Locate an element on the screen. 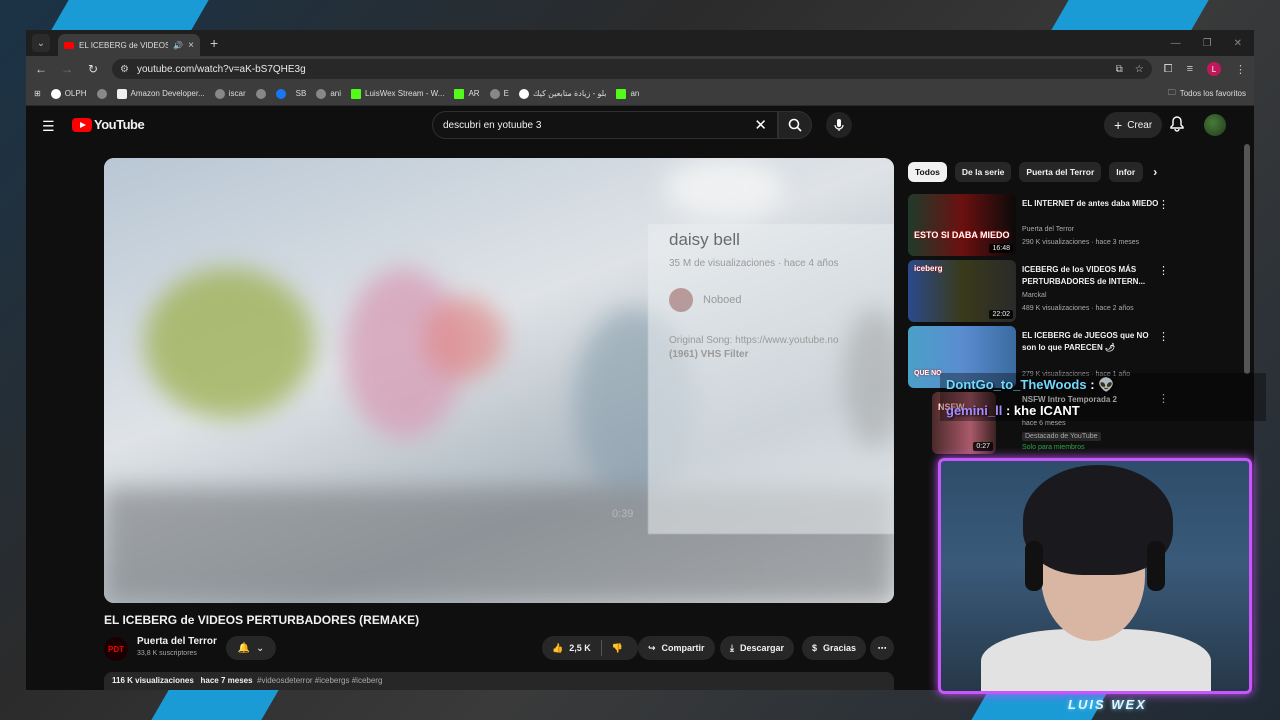 Image resolution: width=1280 pixels, height=720 pixels. subscription-notifications-button: 🔔 ⌄ is located at coordinates (251, 648).